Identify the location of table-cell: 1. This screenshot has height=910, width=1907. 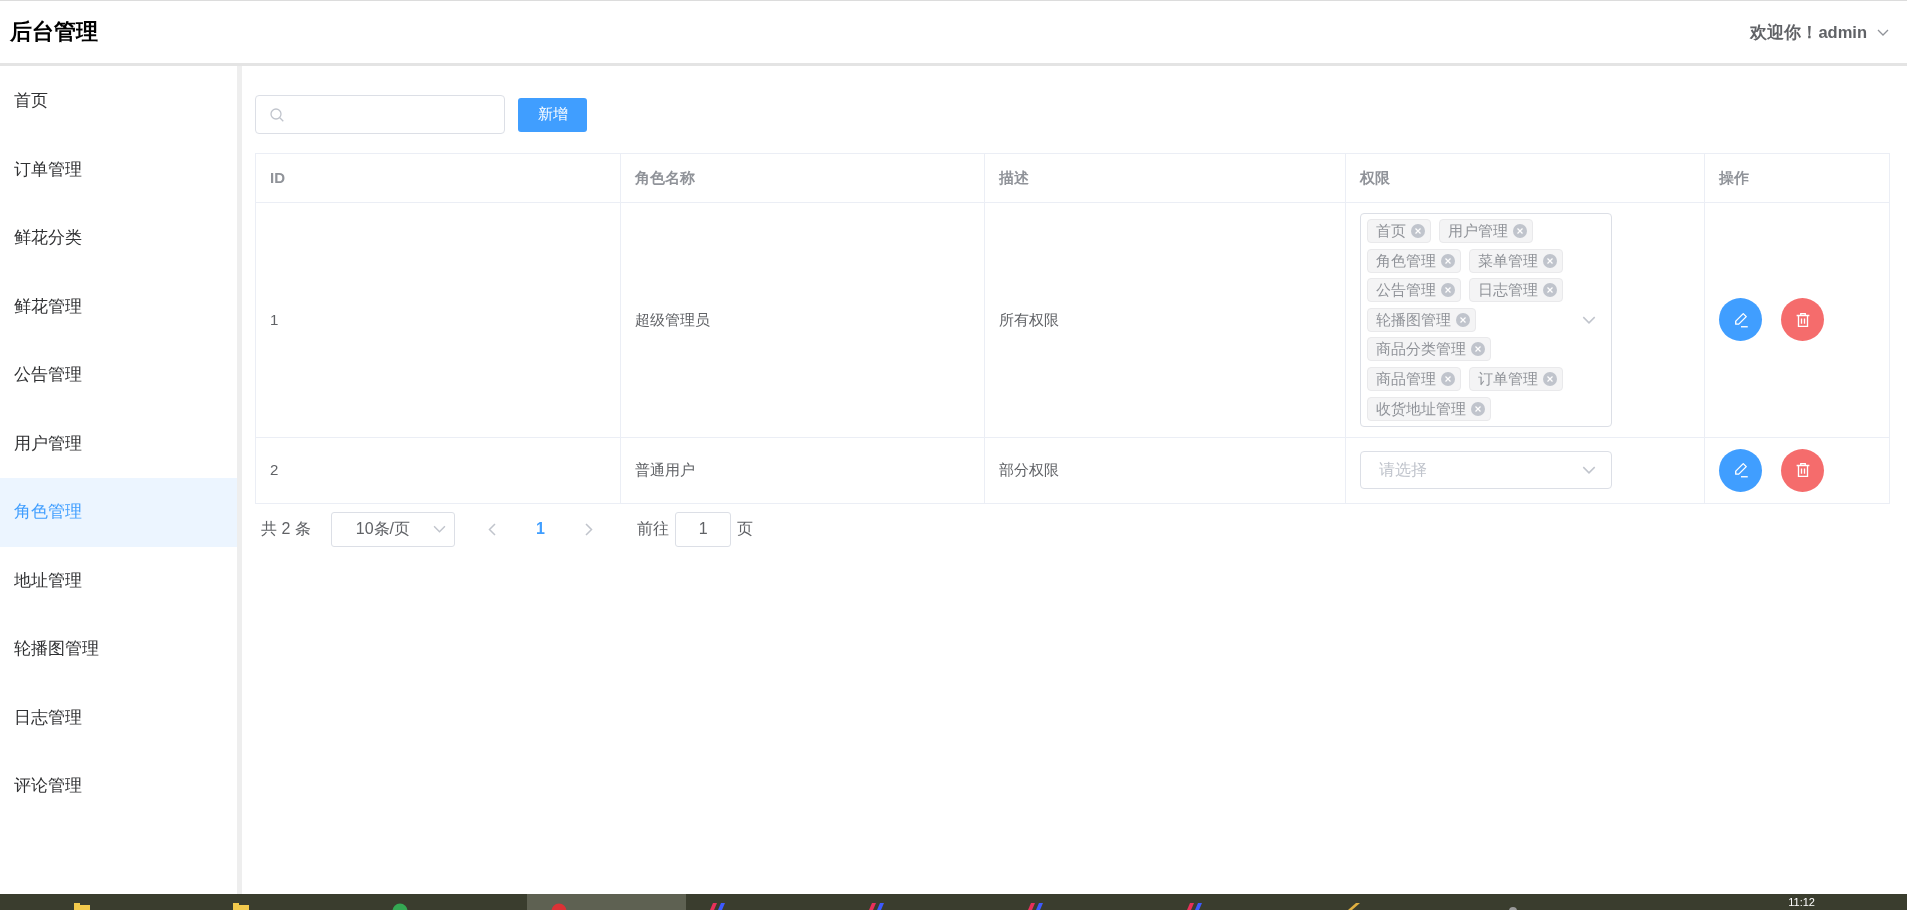
(438, 320).